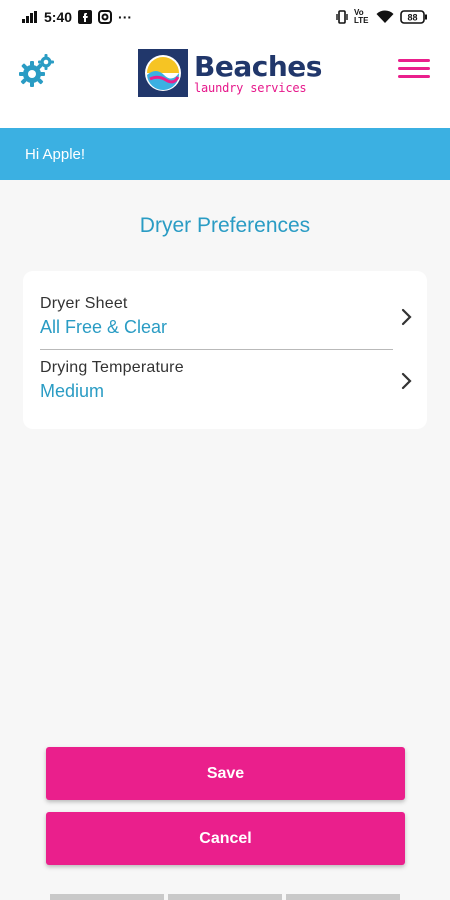 This screenshot has width=450, height=900. Describe the element at coordinates (258, 66) in the screenshot. I see `logo-name: Beaches` at that location.